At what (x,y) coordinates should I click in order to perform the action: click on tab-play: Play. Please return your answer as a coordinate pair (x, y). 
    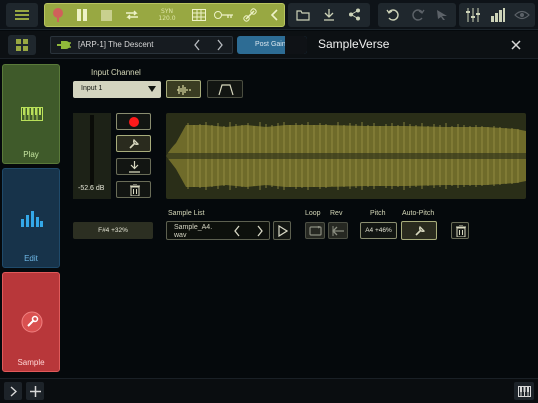
    Looking at the image, I should click on (31, 114).